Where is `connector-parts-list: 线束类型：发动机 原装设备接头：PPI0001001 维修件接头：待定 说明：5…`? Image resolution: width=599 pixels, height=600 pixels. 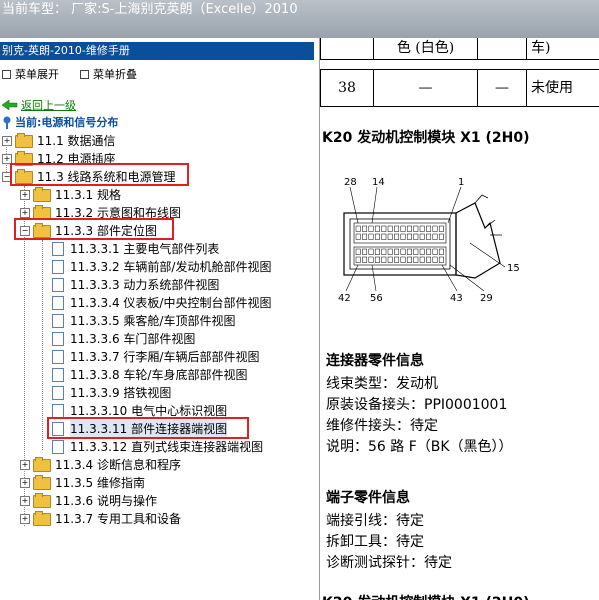
connector-parts-list: 线束类型：发动机 原装设备接头：PPI0001001 维修件接头：待定 说明：5… is located at coordinates (419, 416).